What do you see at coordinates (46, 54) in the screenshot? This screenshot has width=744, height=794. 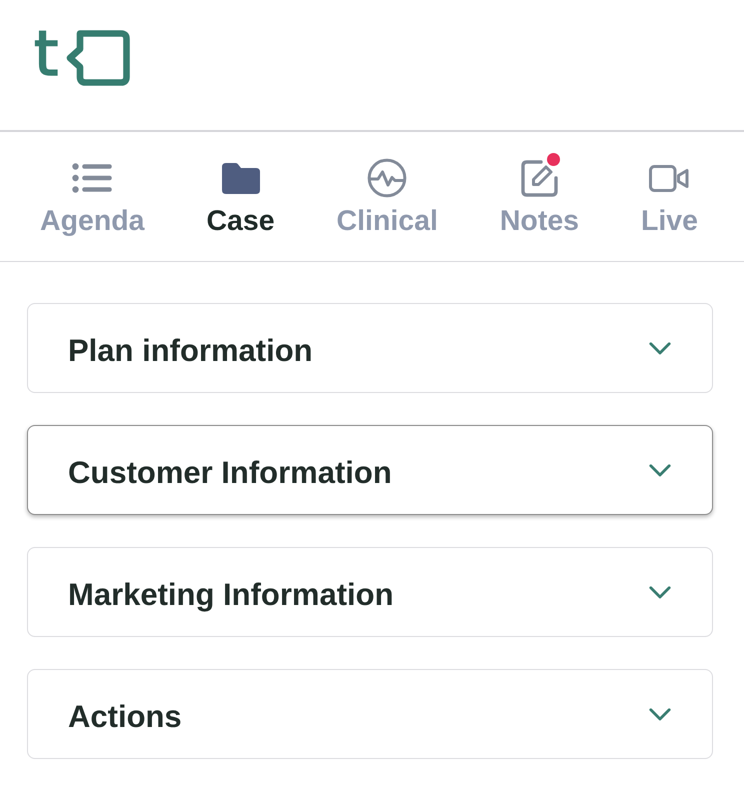 I see `logo-letter: t` at bounding box center [46, 54].